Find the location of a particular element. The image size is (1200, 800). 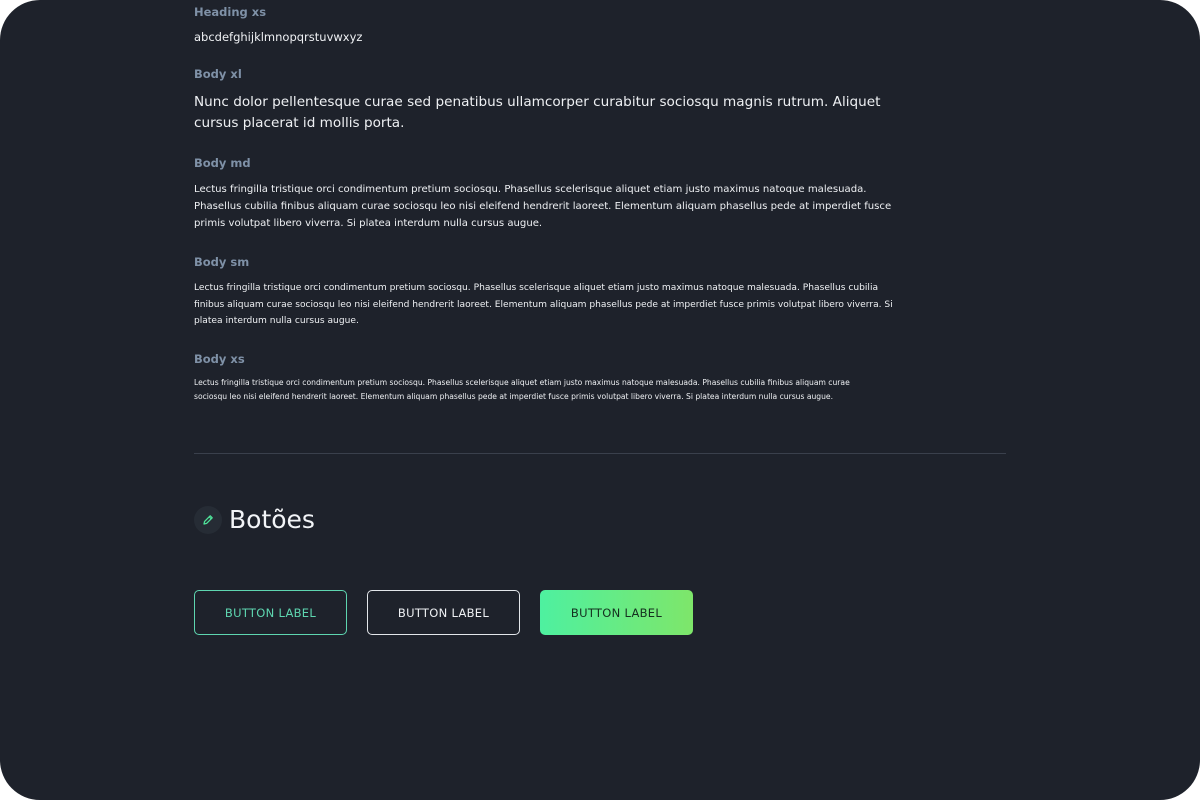

section-divider is located at coordinates (600, 453).